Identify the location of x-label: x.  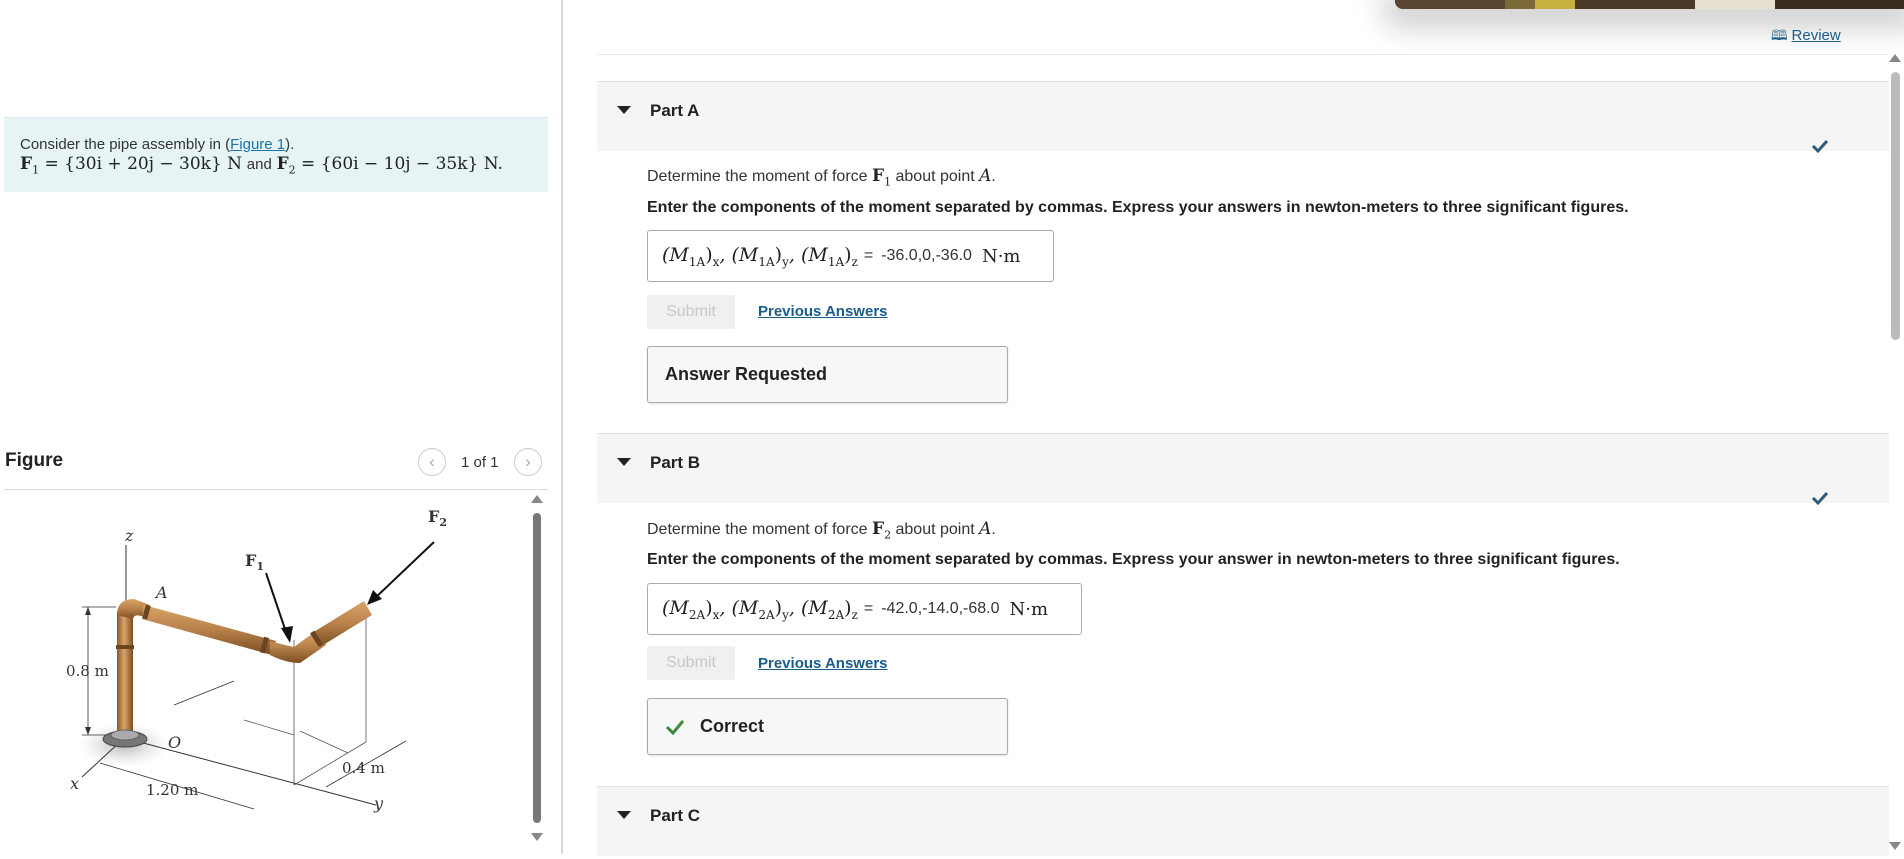
(74, 783).